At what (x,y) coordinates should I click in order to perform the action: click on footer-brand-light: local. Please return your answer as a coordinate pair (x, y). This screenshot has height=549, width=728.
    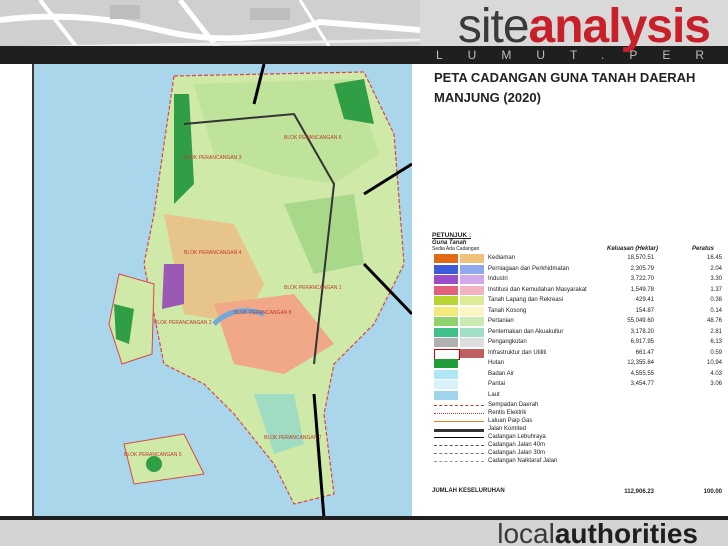
    Looking at the image, I should click on (526, 533).